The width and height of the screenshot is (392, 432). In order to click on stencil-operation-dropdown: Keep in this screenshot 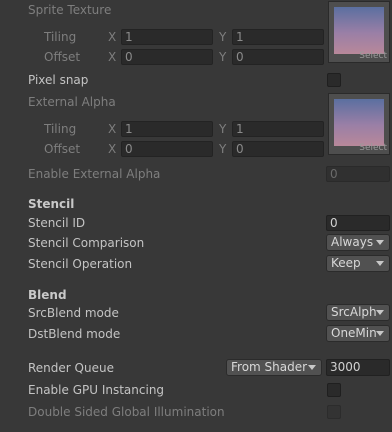, I will do `click(358, 263)`.